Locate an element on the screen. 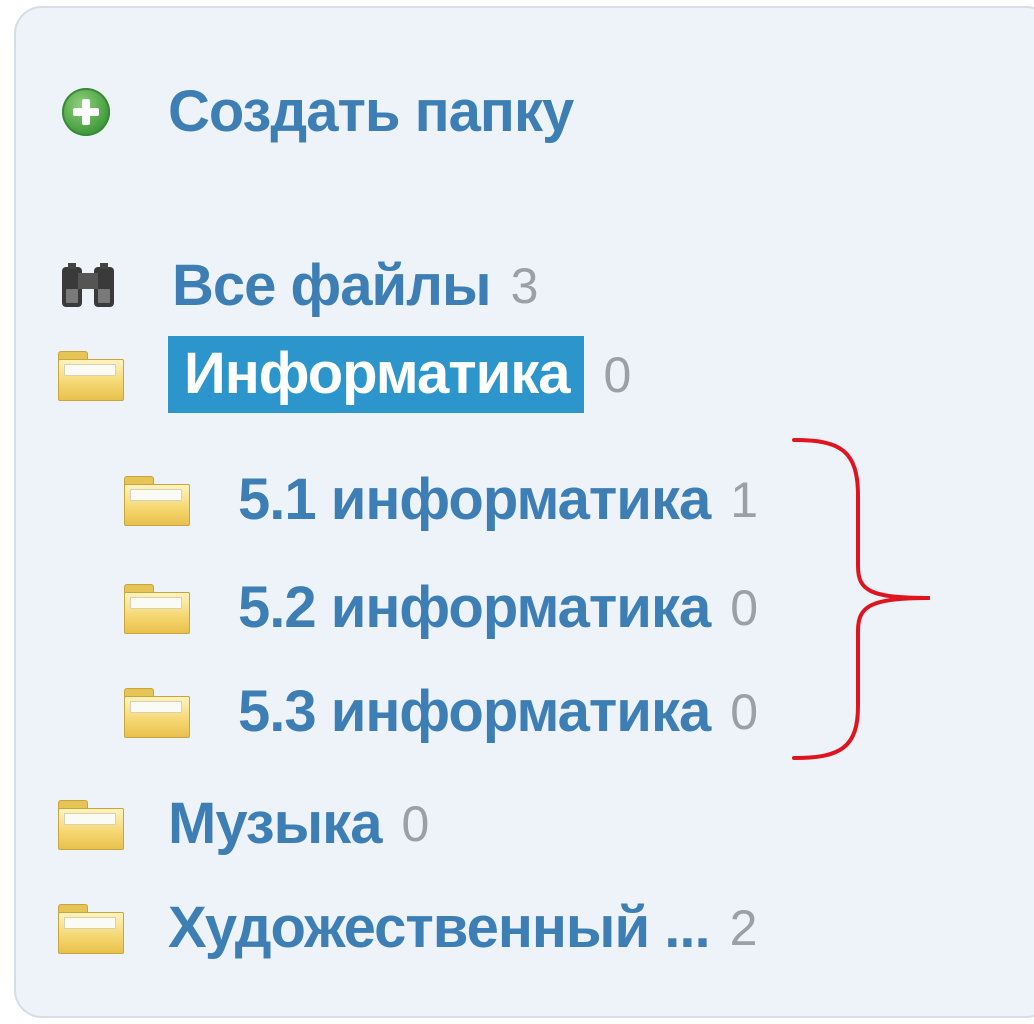 Image resolution: width=1034 pixels, height=1024 pixels. file-count: 3 is located at coordinates (524, 285).